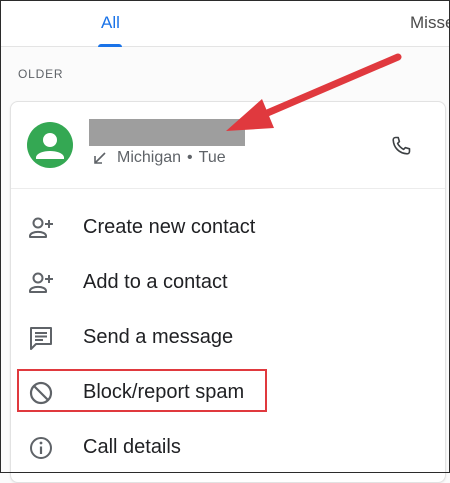 The height and width of the screenshot is (483, 450). I want to click on call-meta: Michigan • Tue, so click(159, 158).